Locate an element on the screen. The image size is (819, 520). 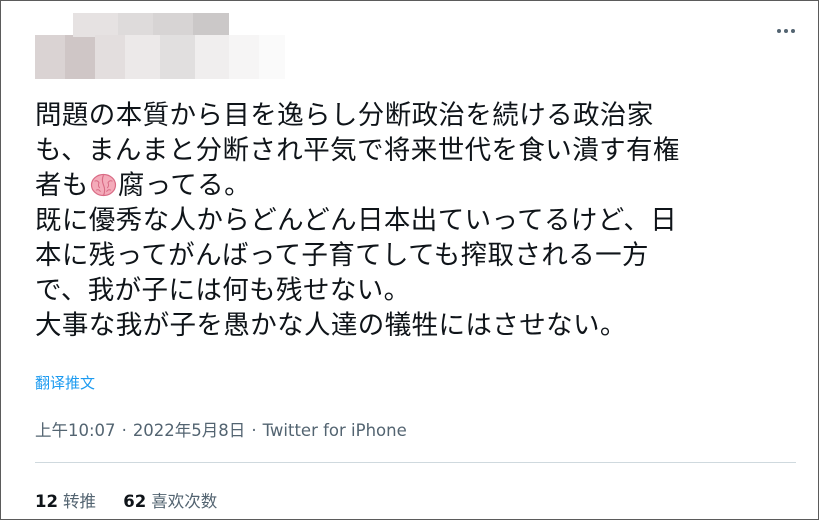
divider is located at coordinates (415, 462).